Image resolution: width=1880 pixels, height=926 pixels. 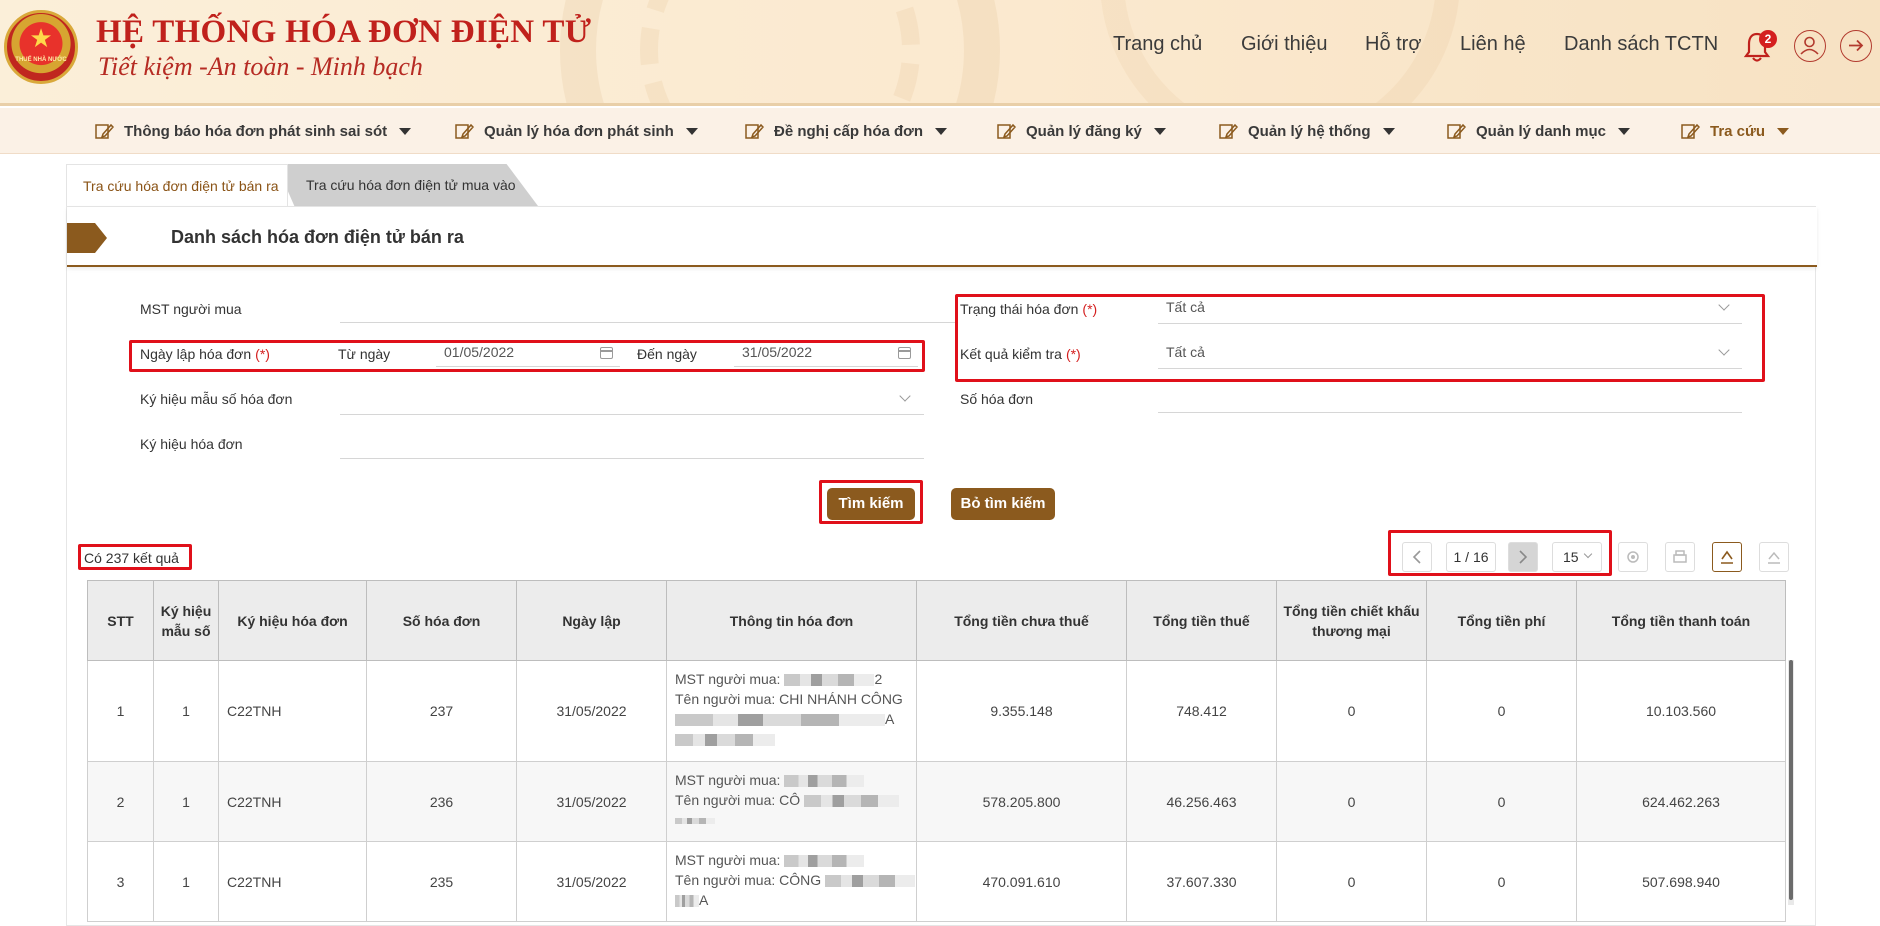 I want to click on invoice-symbol-input, so click(x=632, y=458).